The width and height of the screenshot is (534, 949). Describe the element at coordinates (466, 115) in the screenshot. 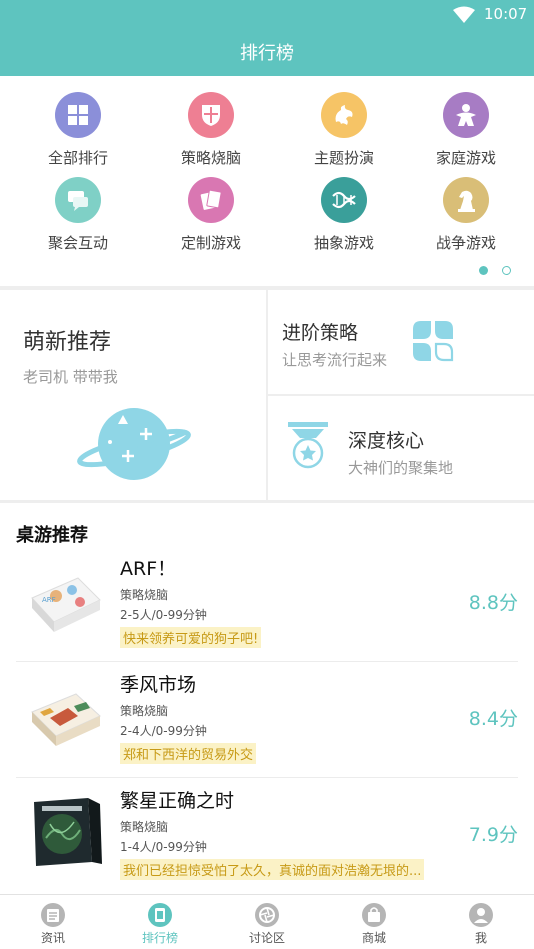

I see `meeple-icon` at that location.